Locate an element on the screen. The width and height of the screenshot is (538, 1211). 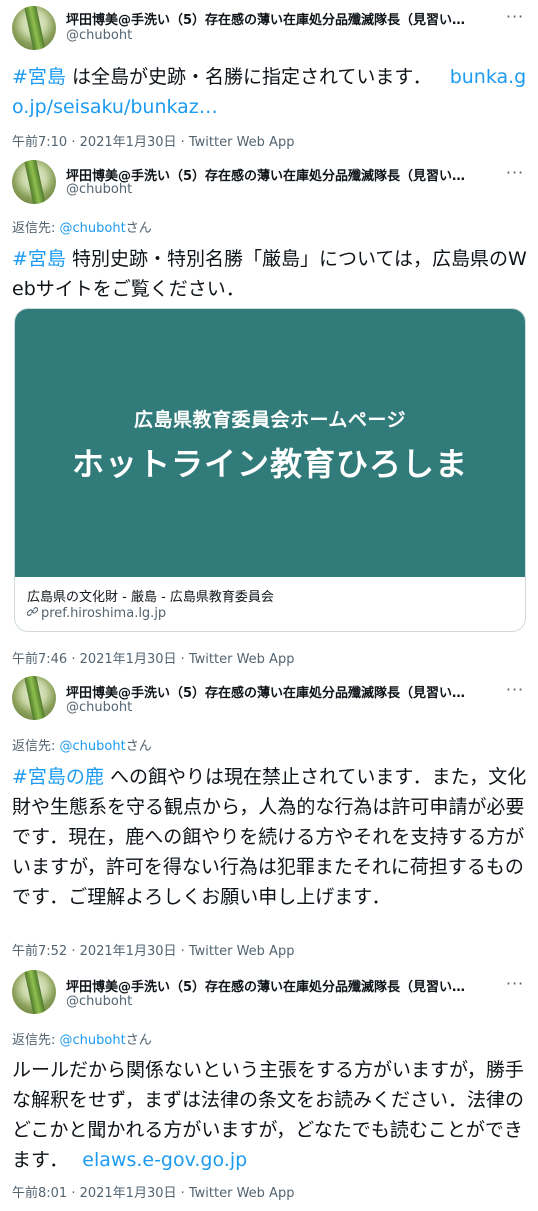
tweet-timestamp: 午前7:46 · 2021年1月30日 · Twitter Web App is located at coordinates (153, 657).